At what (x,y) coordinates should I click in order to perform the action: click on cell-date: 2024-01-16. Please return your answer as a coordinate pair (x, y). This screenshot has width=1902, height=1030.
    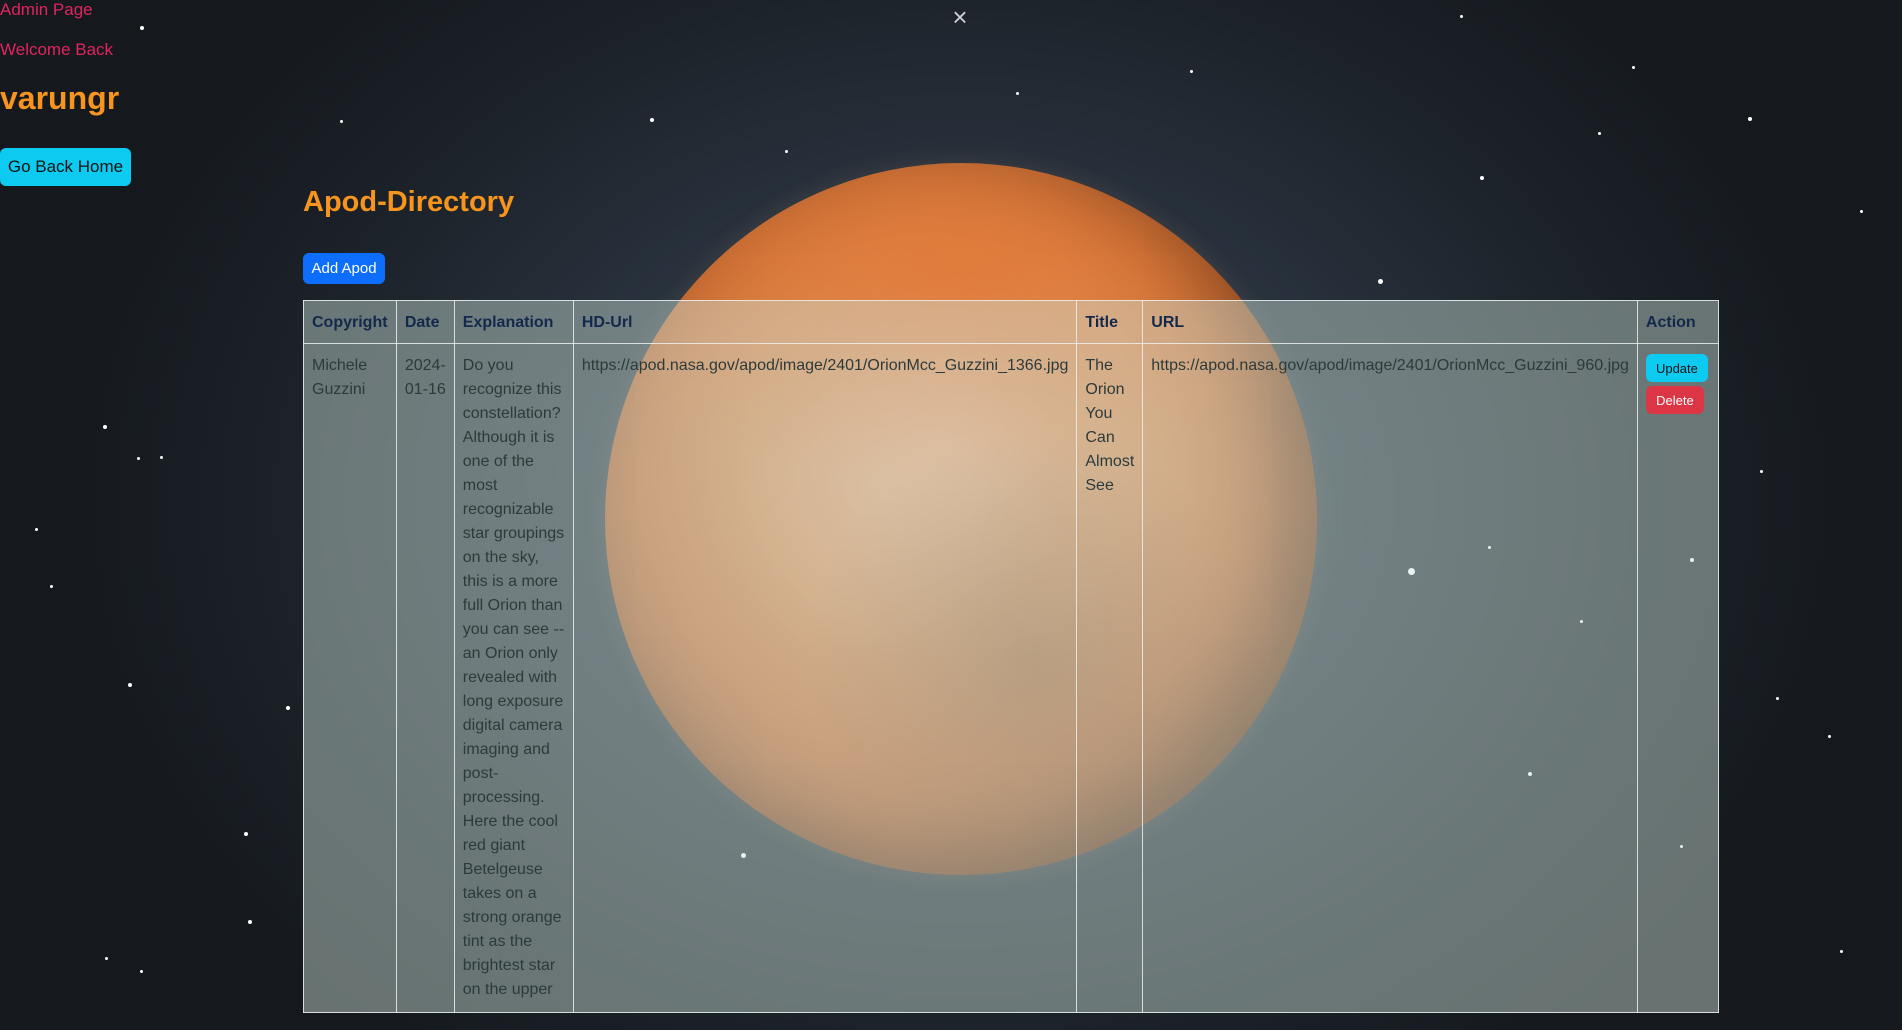
    Looking at the image, I should click on (425, 678).